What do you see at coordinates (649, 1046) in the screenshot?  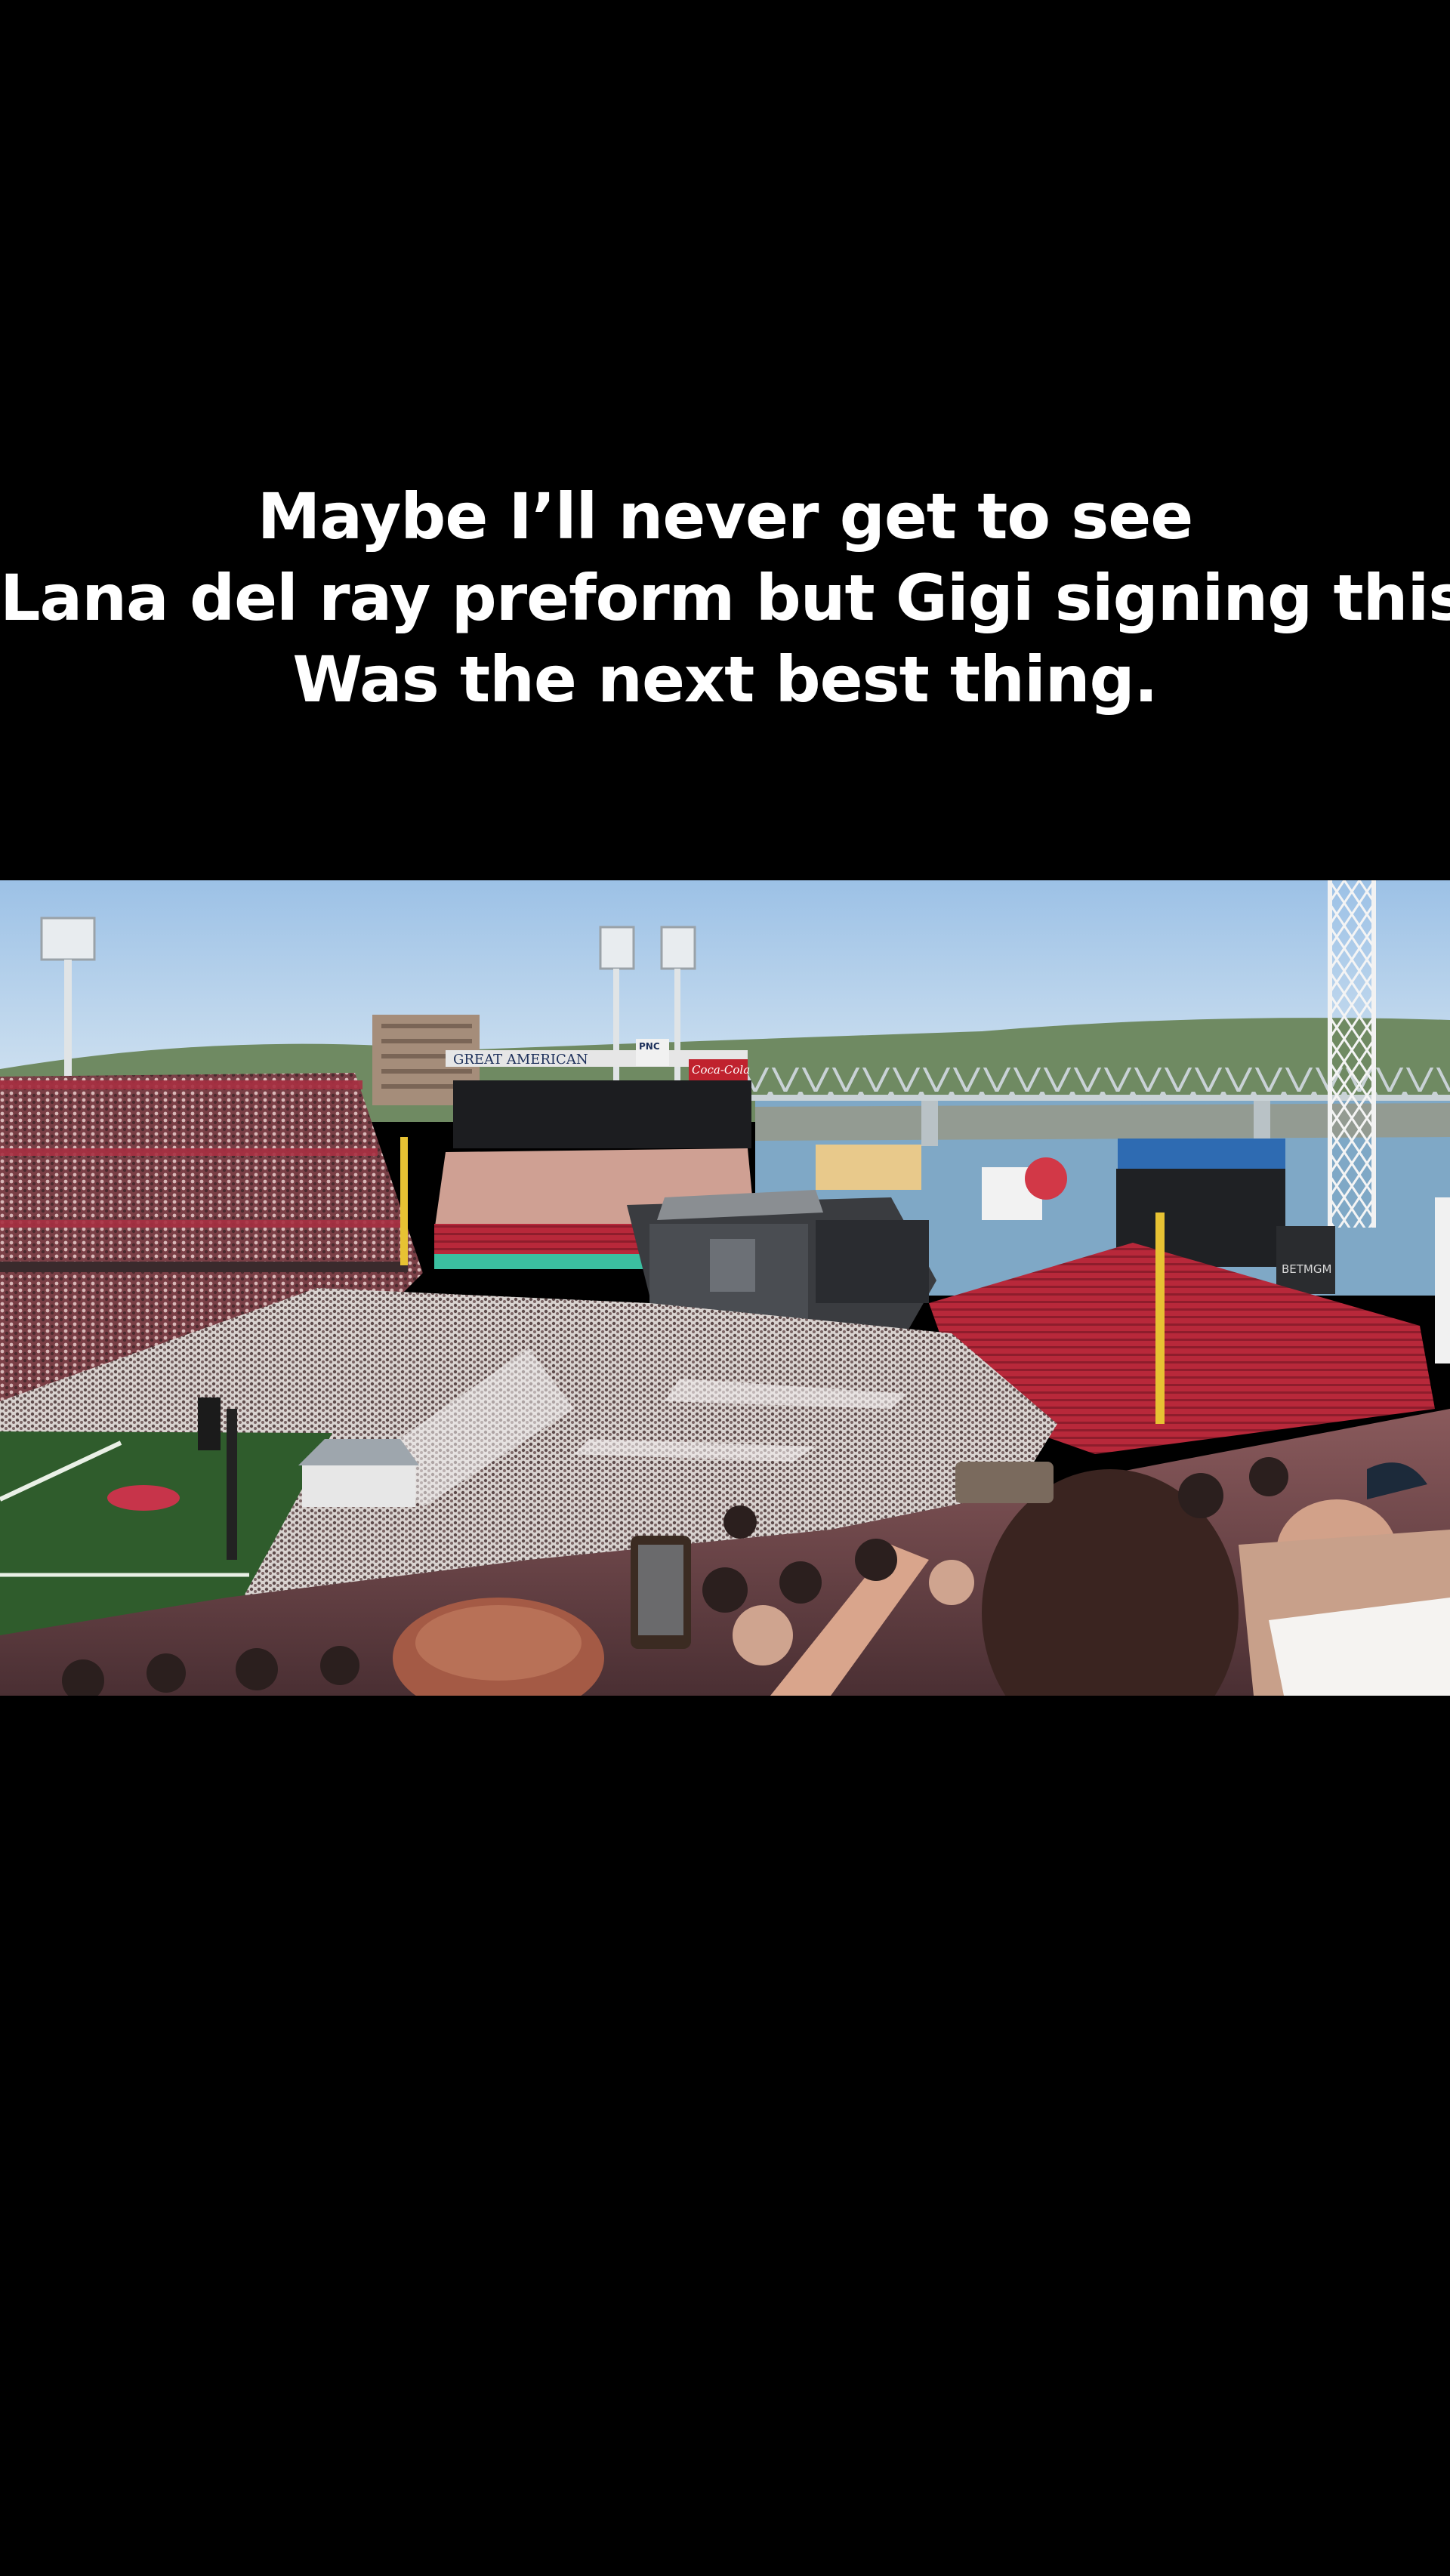 I see `bank-sign: PNC` at bounding box center [649, 1046].